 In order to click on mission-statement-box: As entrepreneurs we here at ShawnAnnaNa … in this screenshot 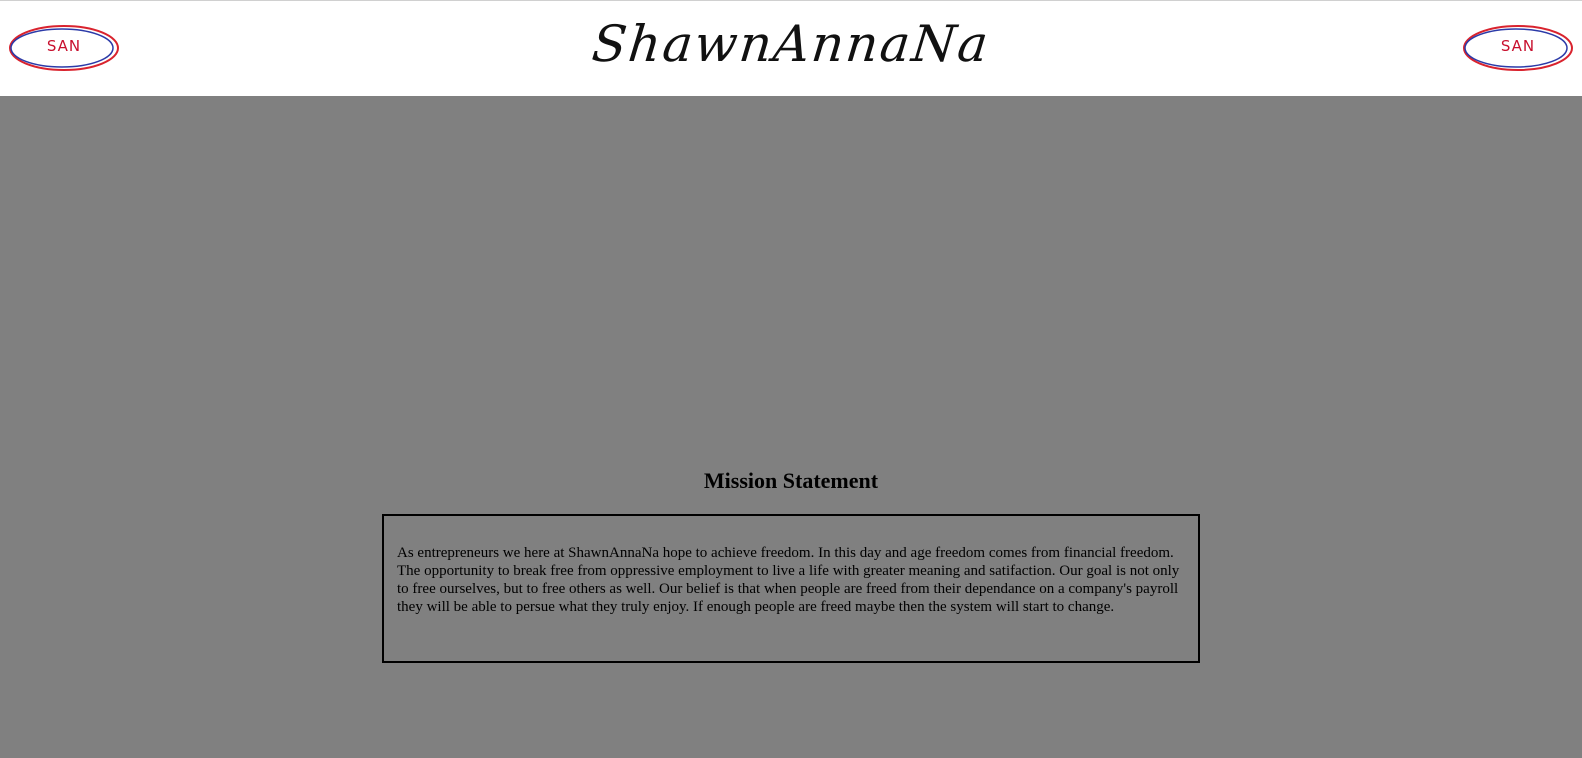, I will do `click(791, 588)`.